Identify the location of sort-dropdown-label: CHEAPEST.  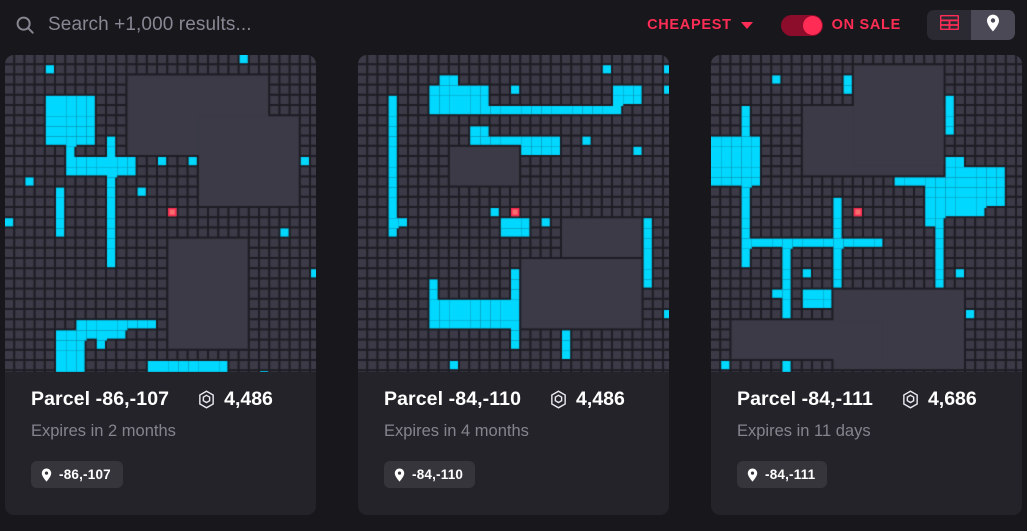
(689, 25).